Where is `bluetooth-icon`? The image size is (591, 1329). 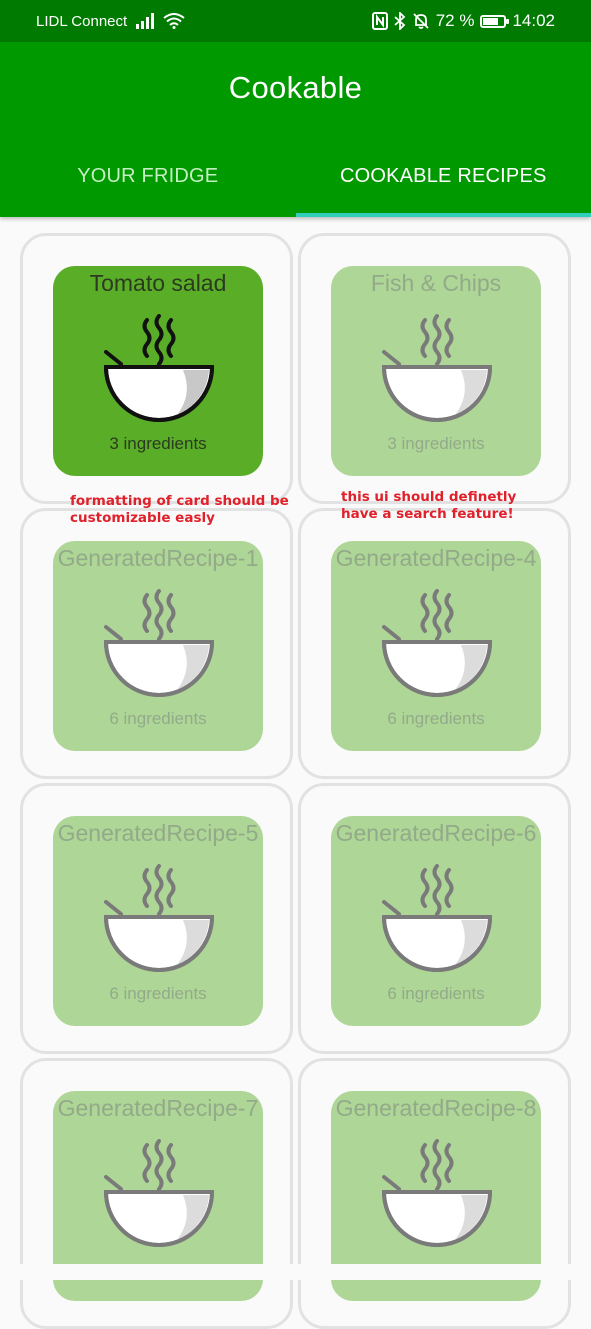 bluetooth-icon is located at coordinates (400, 21).